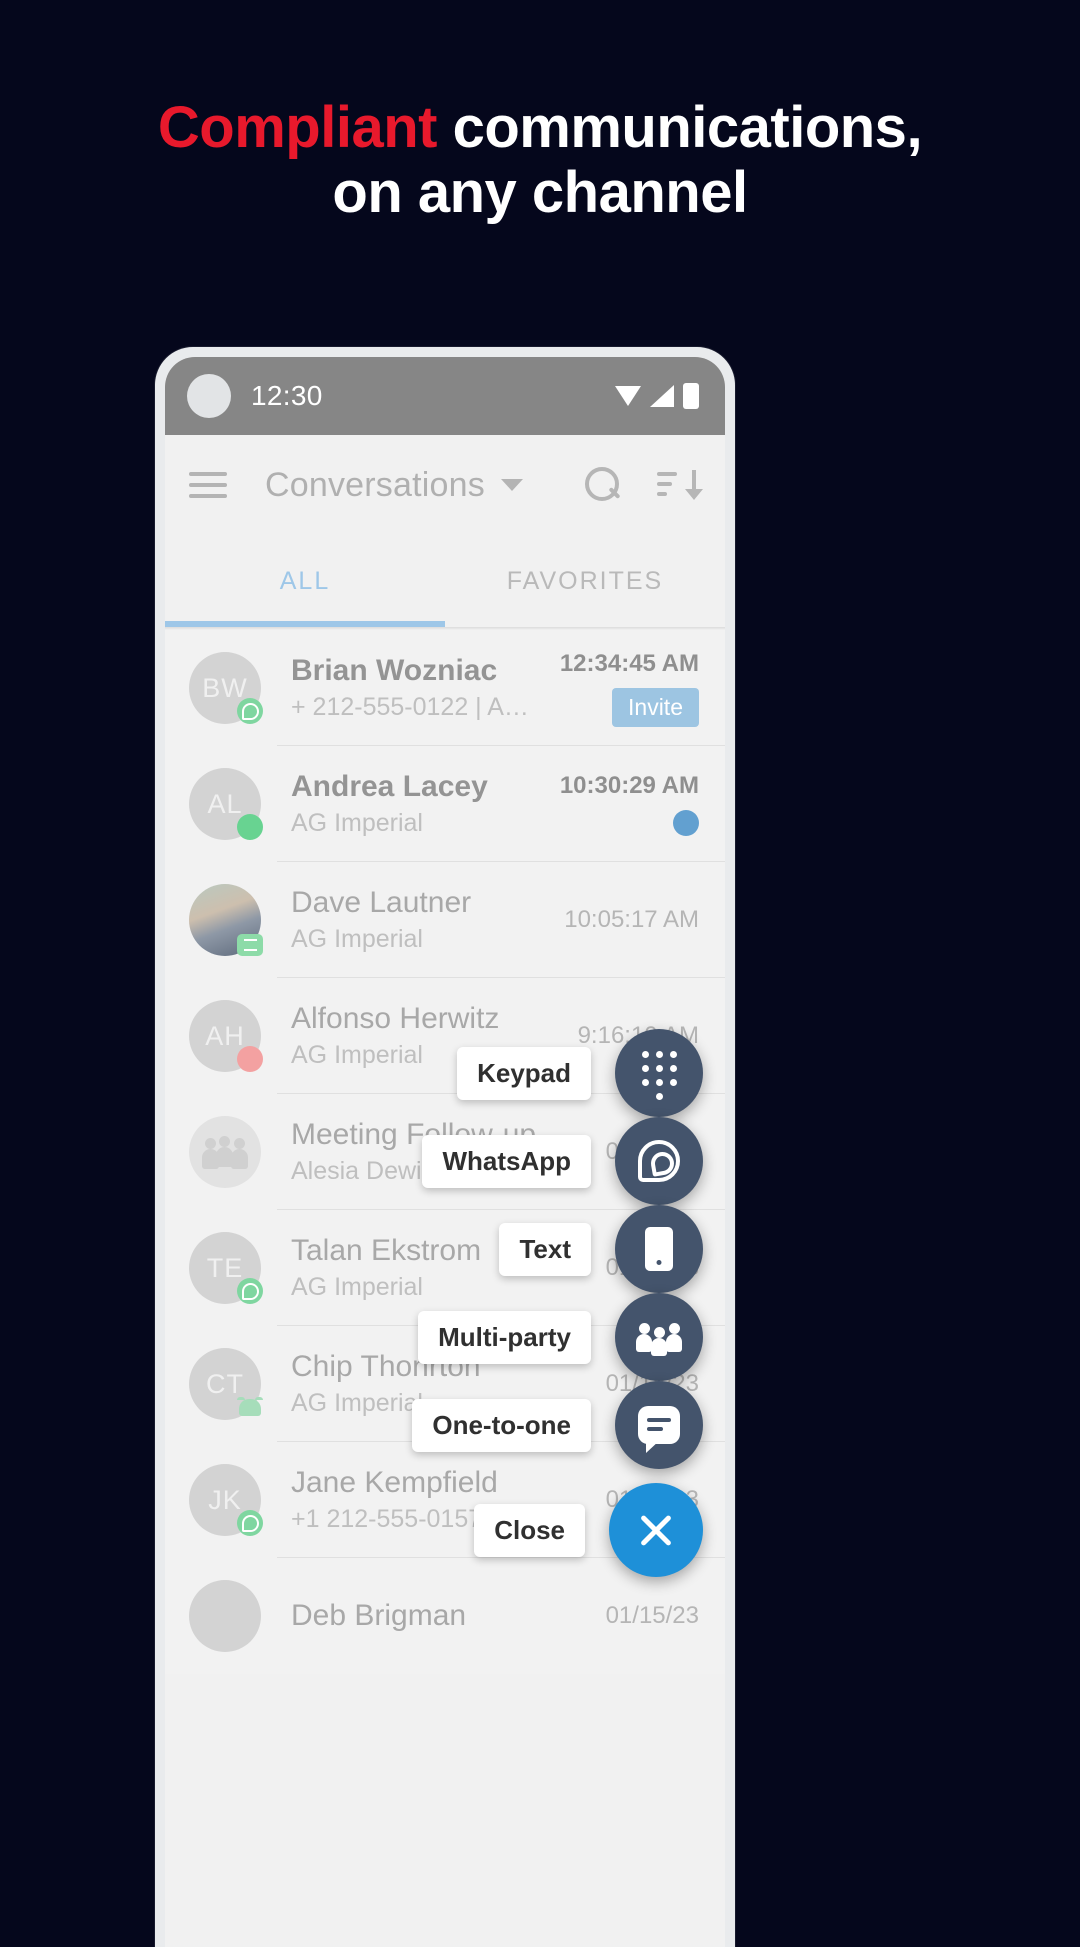  I want to click on list-item-meta: 9:16:10 AM, so click(638, 1036).